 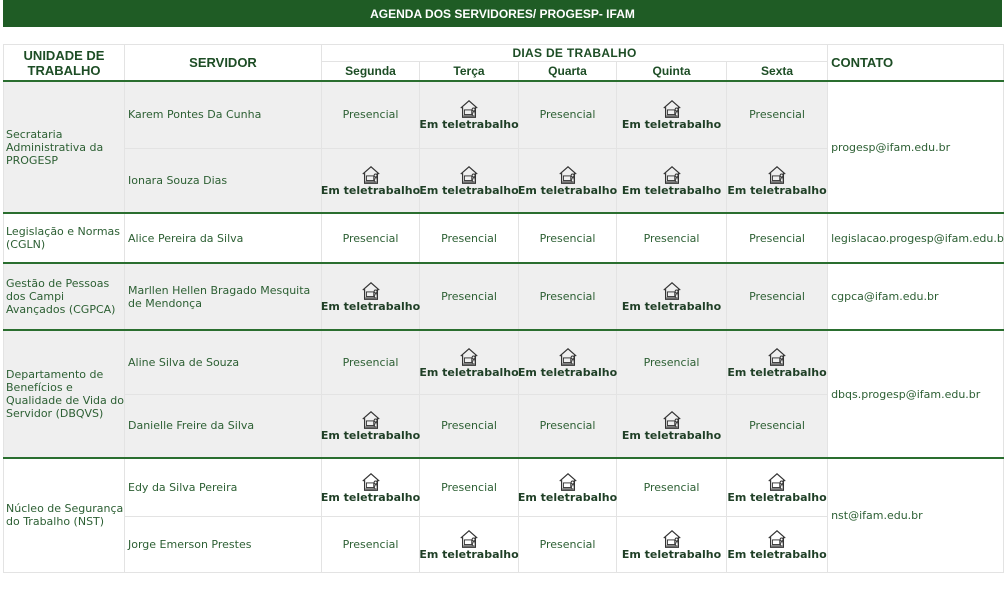 I want to click on header-contato: CONTATO, so click(x=915, y=63).